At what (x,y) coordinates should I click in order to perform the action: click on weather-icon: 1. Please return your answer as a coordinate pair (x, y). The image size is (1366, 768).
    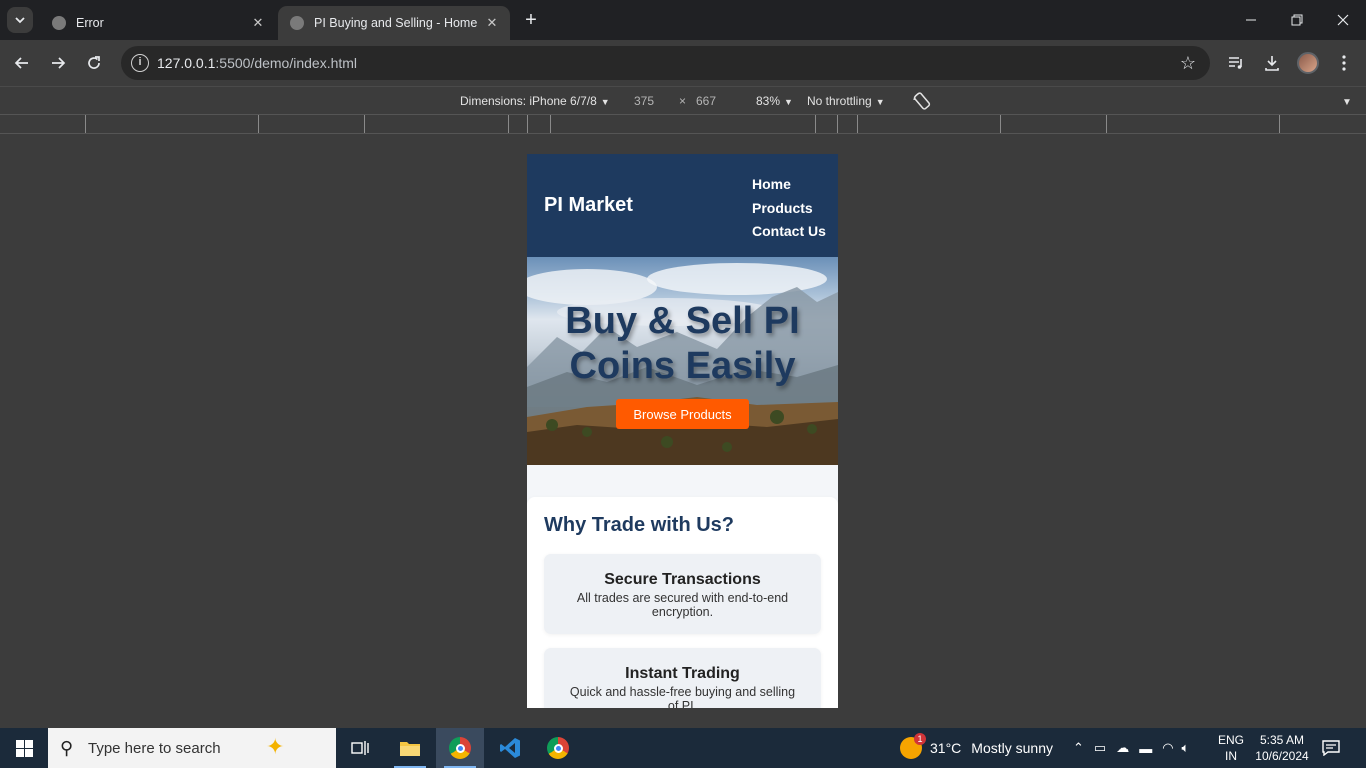
    Looking at the image, I should click on (913, 746).